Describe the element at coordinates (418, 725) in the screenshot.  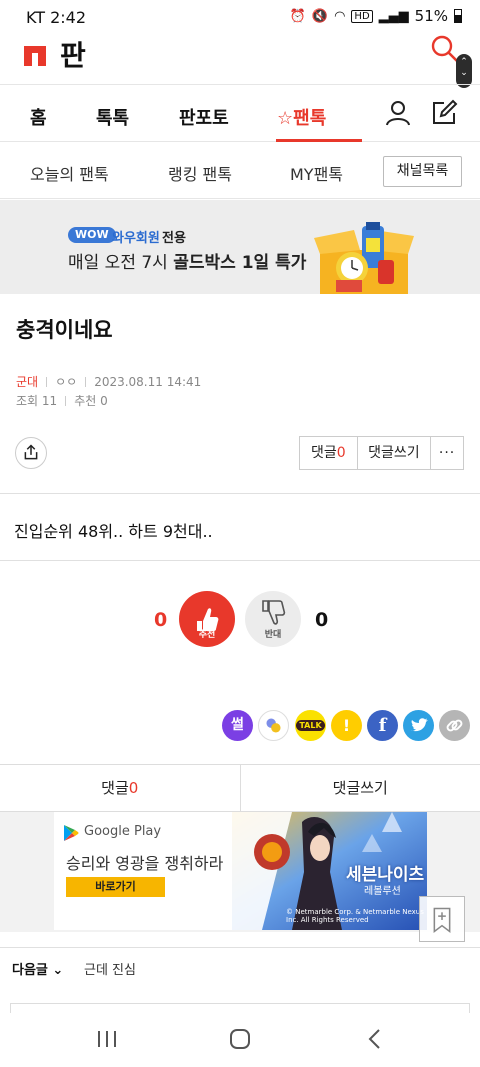
I see `twitter-share-icon` at that location.